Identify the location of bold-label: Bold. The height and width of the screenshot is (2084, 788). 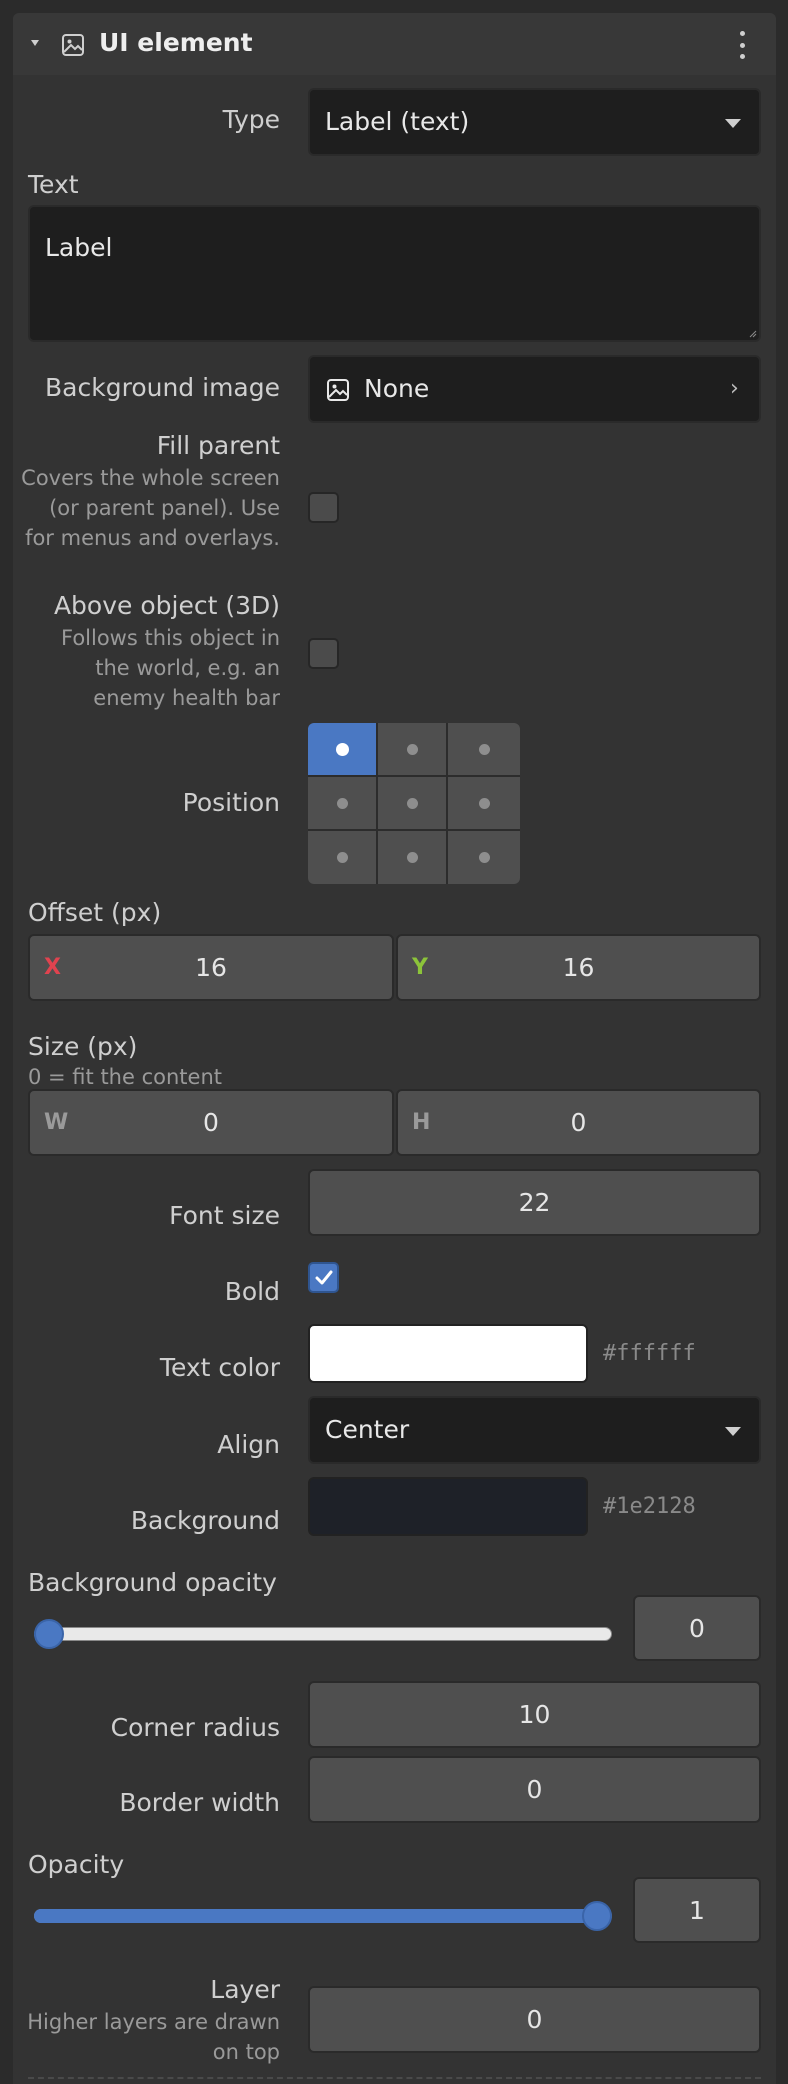
(252, 1291).